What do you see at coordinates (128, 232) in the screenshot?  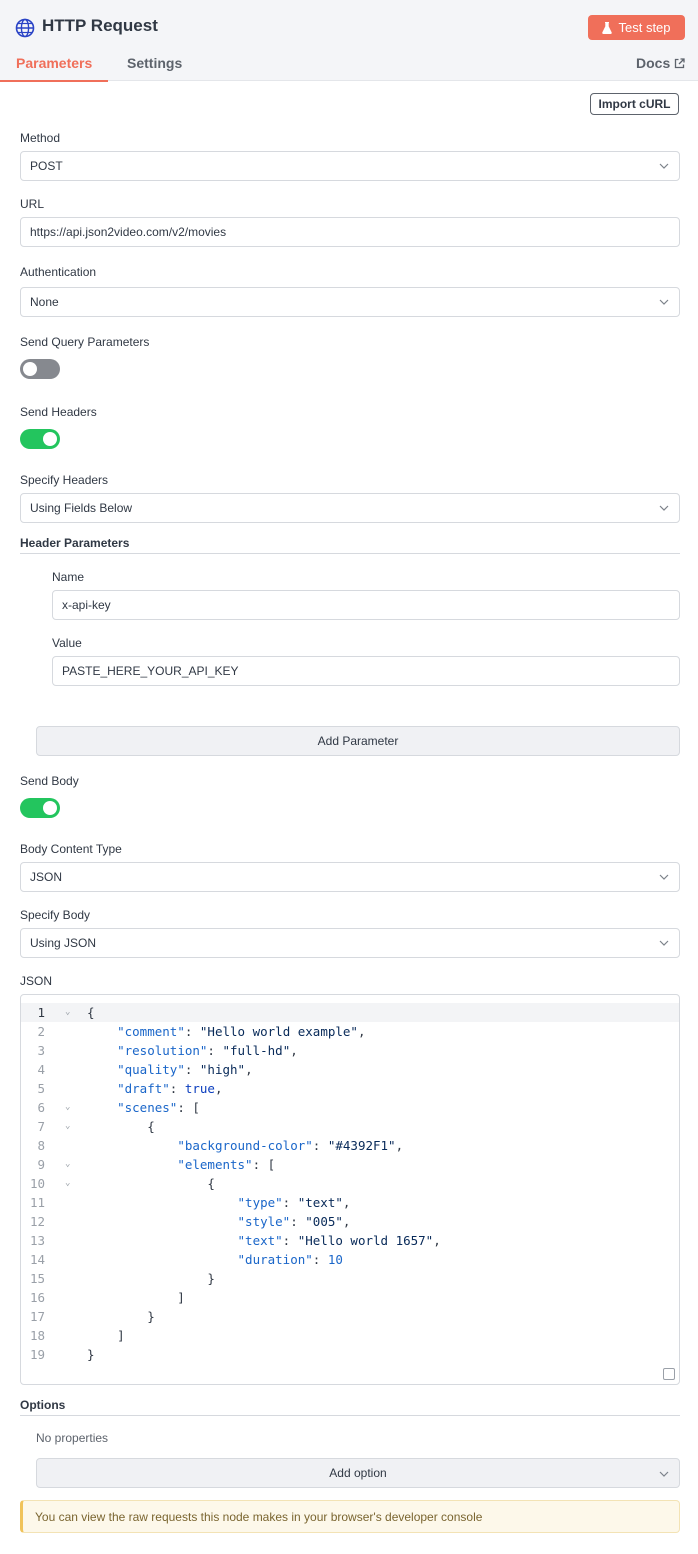 I see `url-value: https://api.json2video.com/v2/movies` at bounding box center [128, 232].